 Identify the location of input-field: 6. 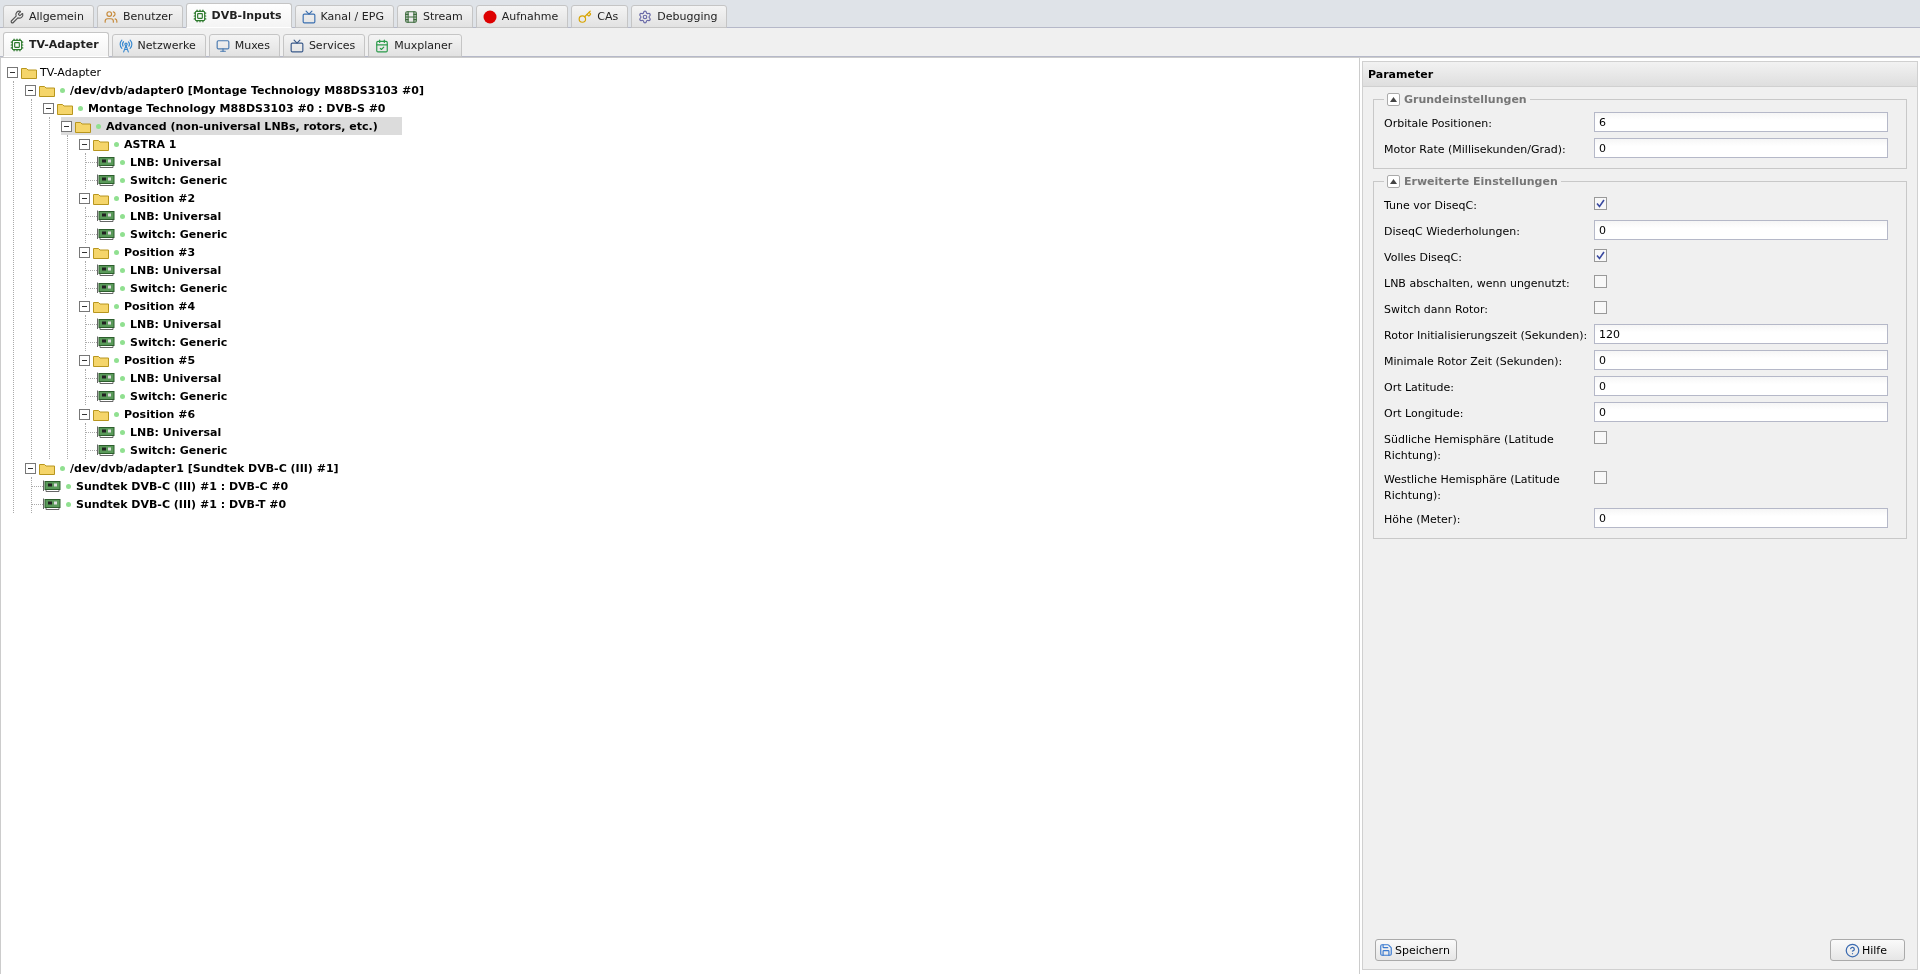
(1741, 122).